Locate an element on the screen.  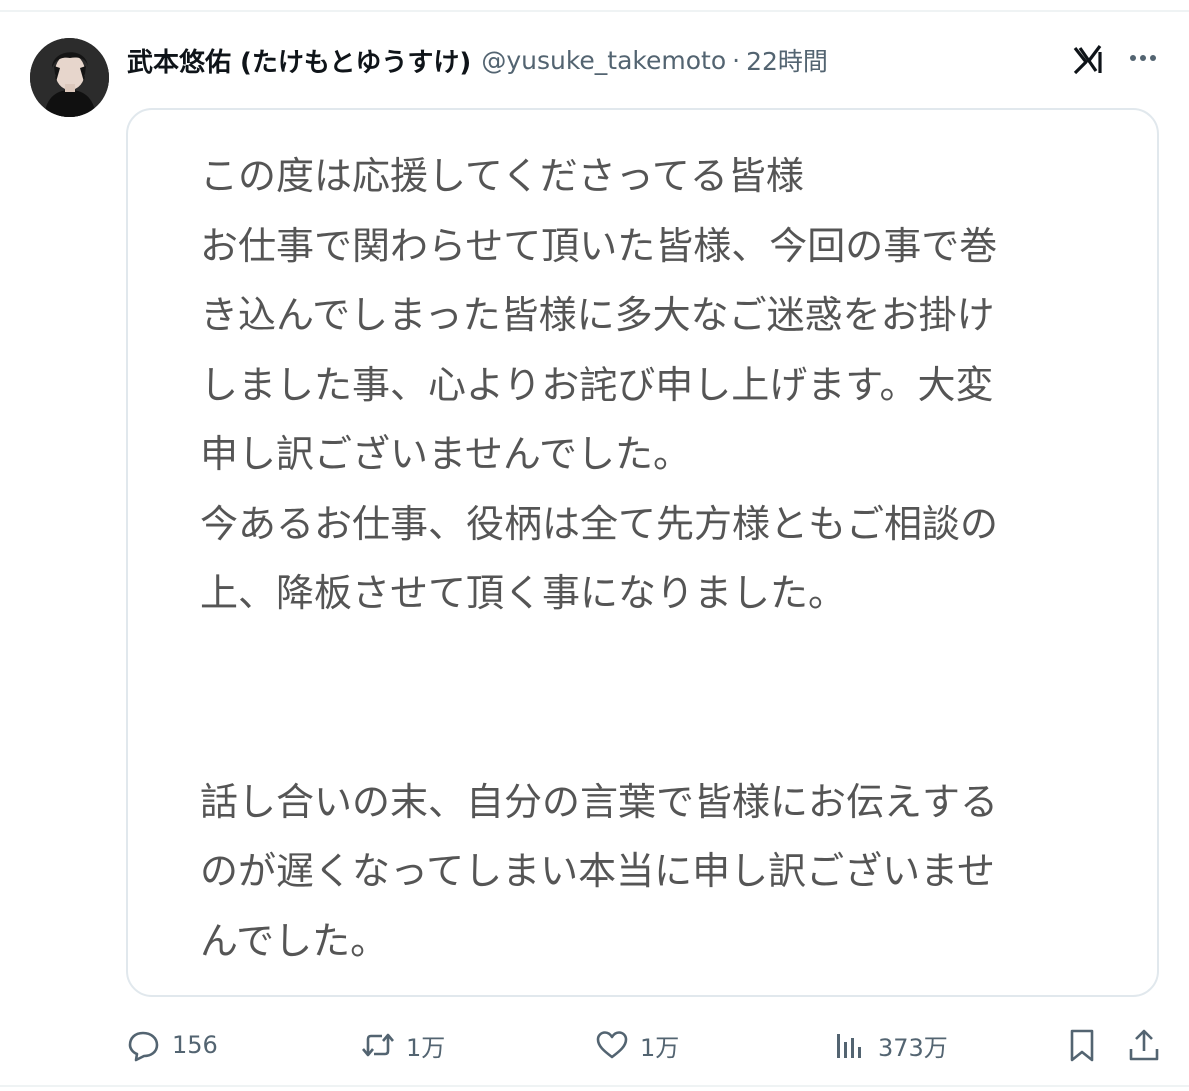
author-display-name: 武本悠佑 (たけもとゆうすけ) is located at coordinates (299, 60).